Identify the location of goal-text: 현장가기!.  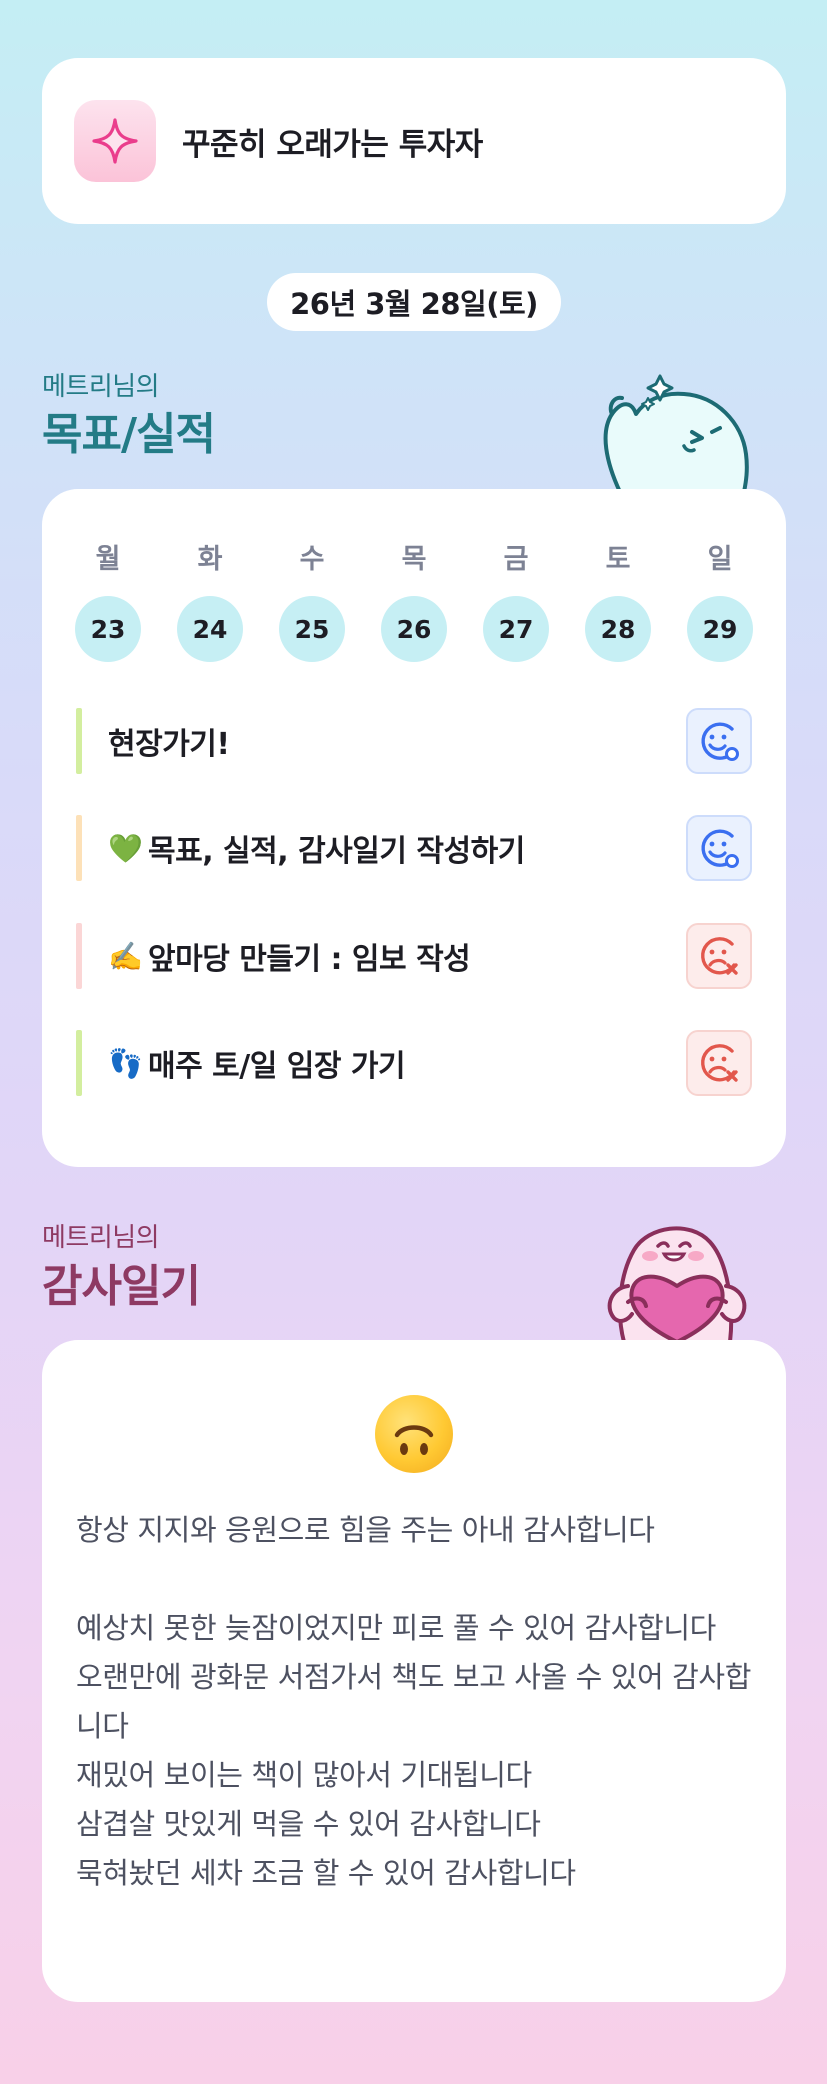
(169, 744).